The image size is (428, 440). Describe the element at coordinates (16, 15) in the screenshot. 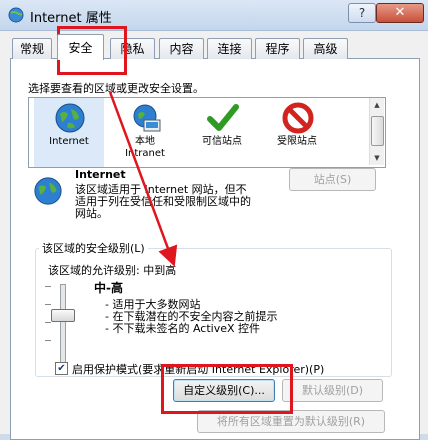

I see `internet-options-icon` at that location.